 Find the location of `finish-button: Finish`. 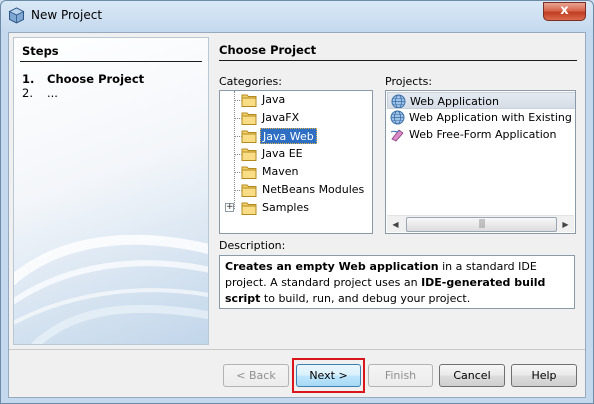

finish-button: Finish is located at coordinates (400, 375).